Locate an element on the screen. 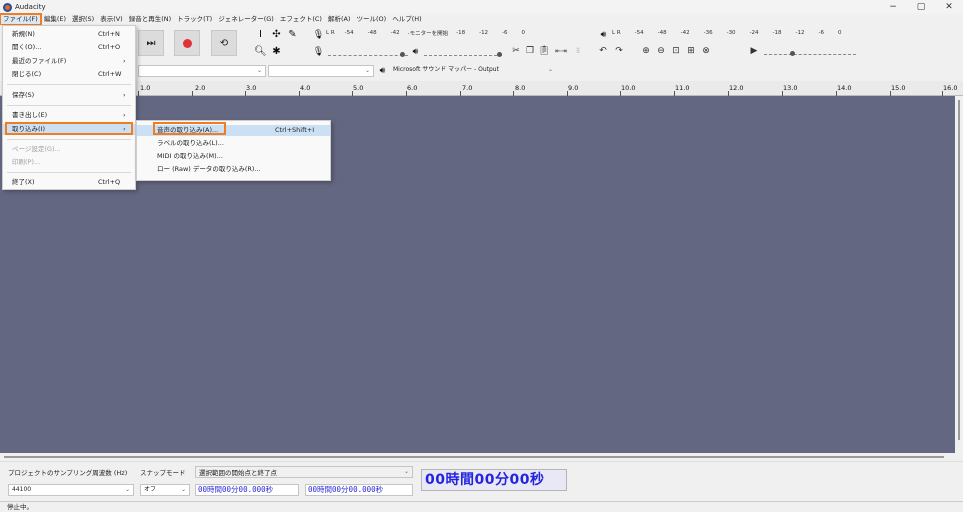 The width and height of the screenshot is (963, 512). selection-end-time: 00時間00分00.000秒 is located at coordinates (359, 490).